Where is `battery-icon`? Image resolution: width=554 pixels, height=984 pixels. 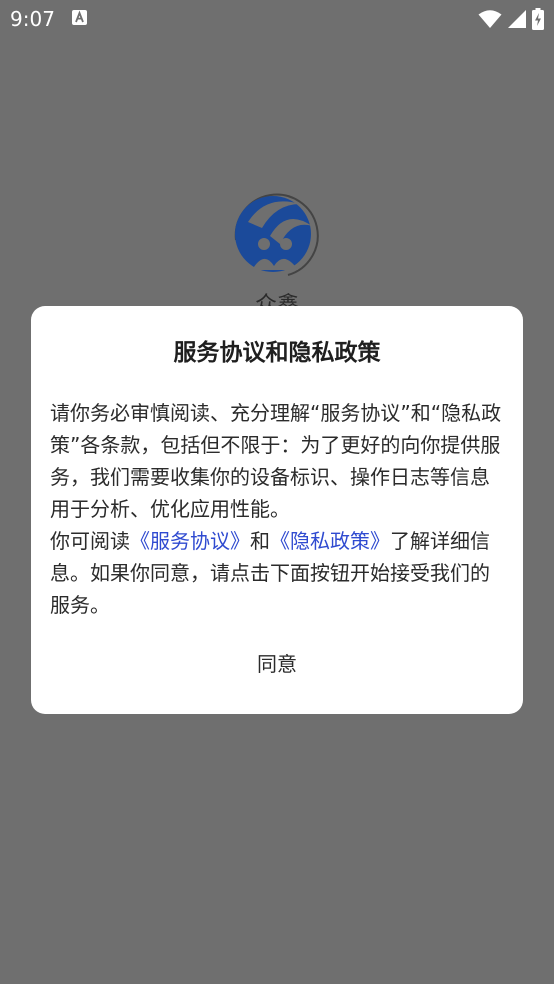
battery-icon is located at coordinates (538, 19).